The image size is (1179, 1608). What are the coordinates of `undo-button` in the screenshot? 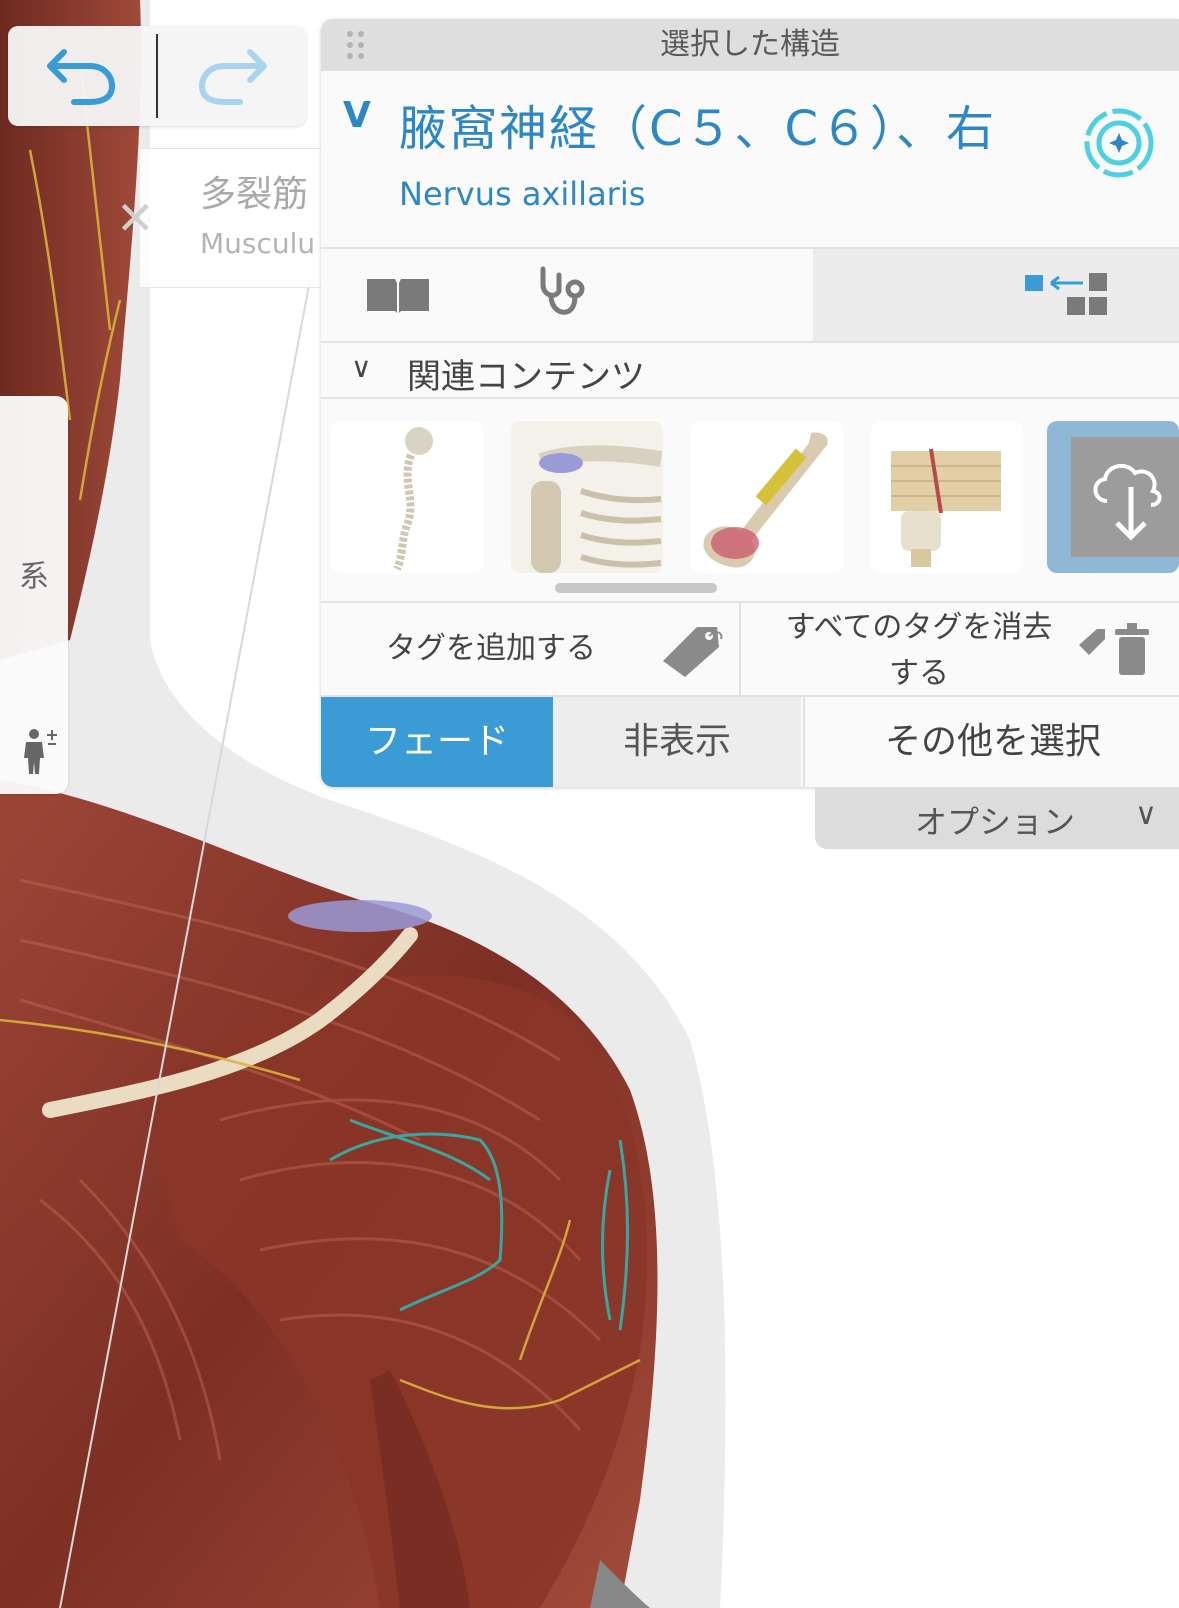 It's located at (82, 76).